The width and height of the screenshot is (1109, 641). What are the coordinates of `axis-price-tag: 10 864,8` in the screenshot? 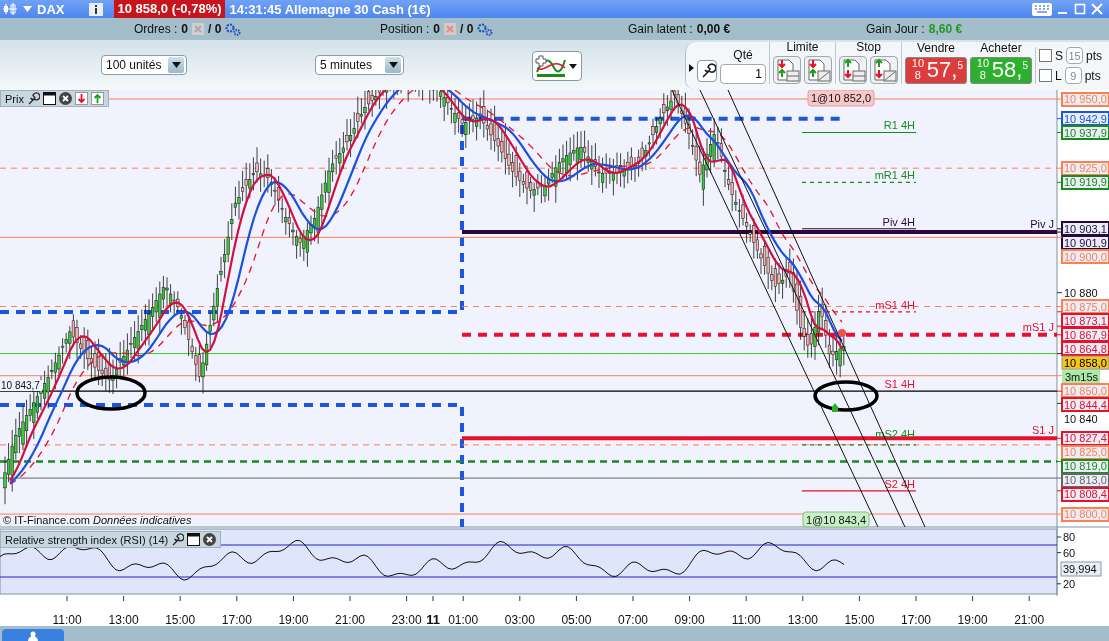 It's located at (1085, 348).